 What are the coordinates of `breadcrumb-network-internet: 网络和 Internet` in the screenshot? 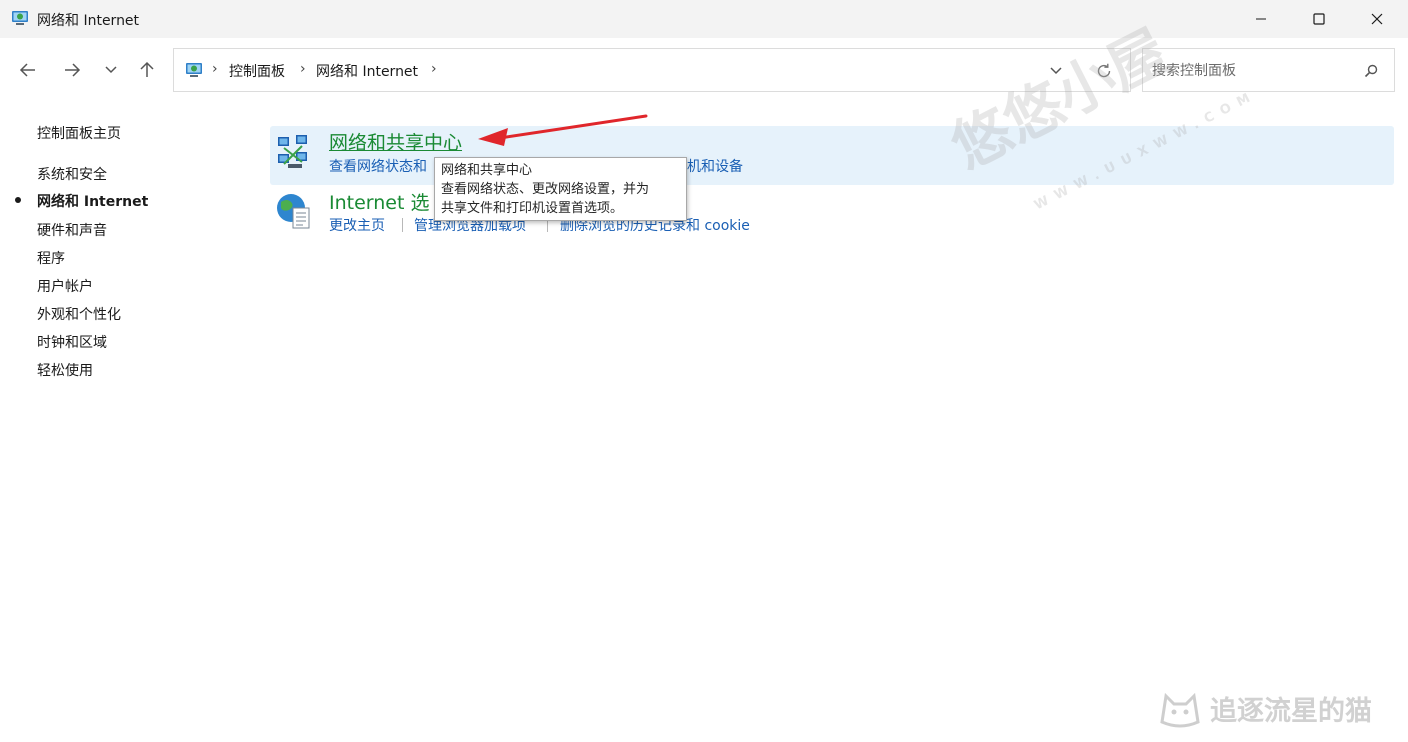 It's located at (367, 71).